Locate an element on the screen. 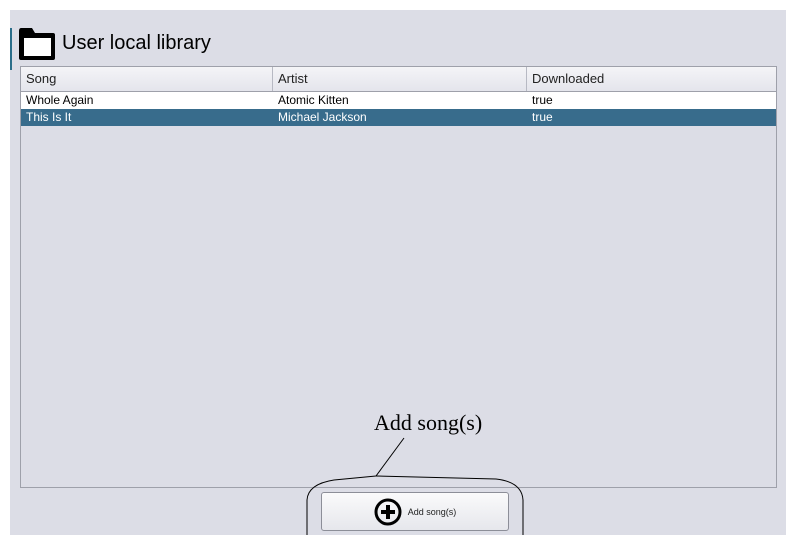  table-row-selected: This Is It Michael Jackson true is located at coordinates (398, 117).